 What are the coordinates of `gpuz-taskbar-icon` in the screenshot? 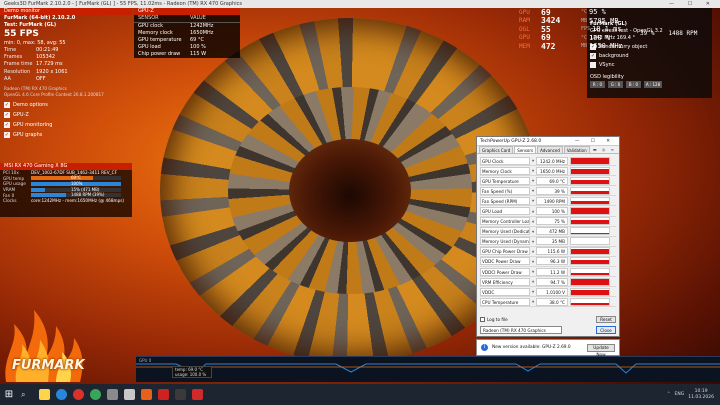 It's located at (180, 394).